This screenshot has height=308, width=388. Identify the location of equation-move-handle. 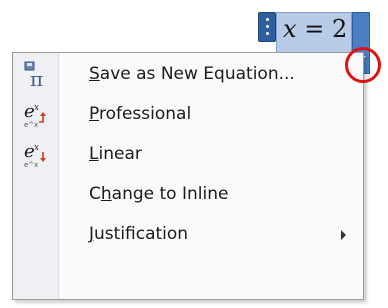
(267, 27).